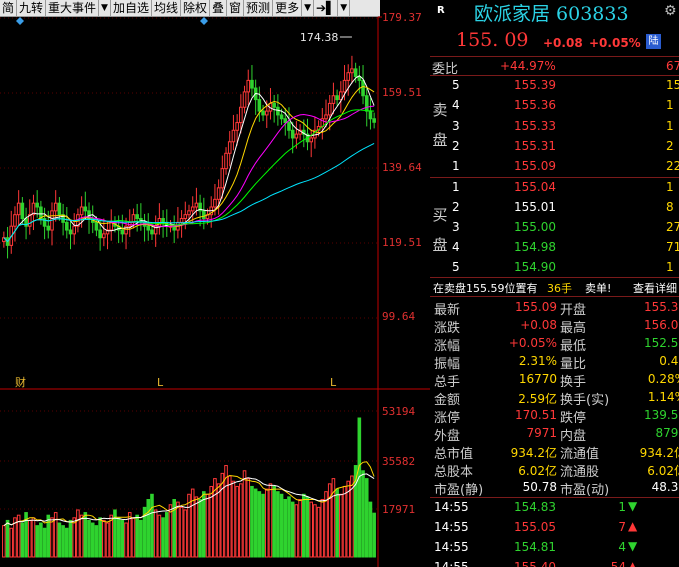  What do you see at coordinates (653, 41) in the screenshot?
I see `stock-connect-badge: 陆` at bounding box center [653, 41].